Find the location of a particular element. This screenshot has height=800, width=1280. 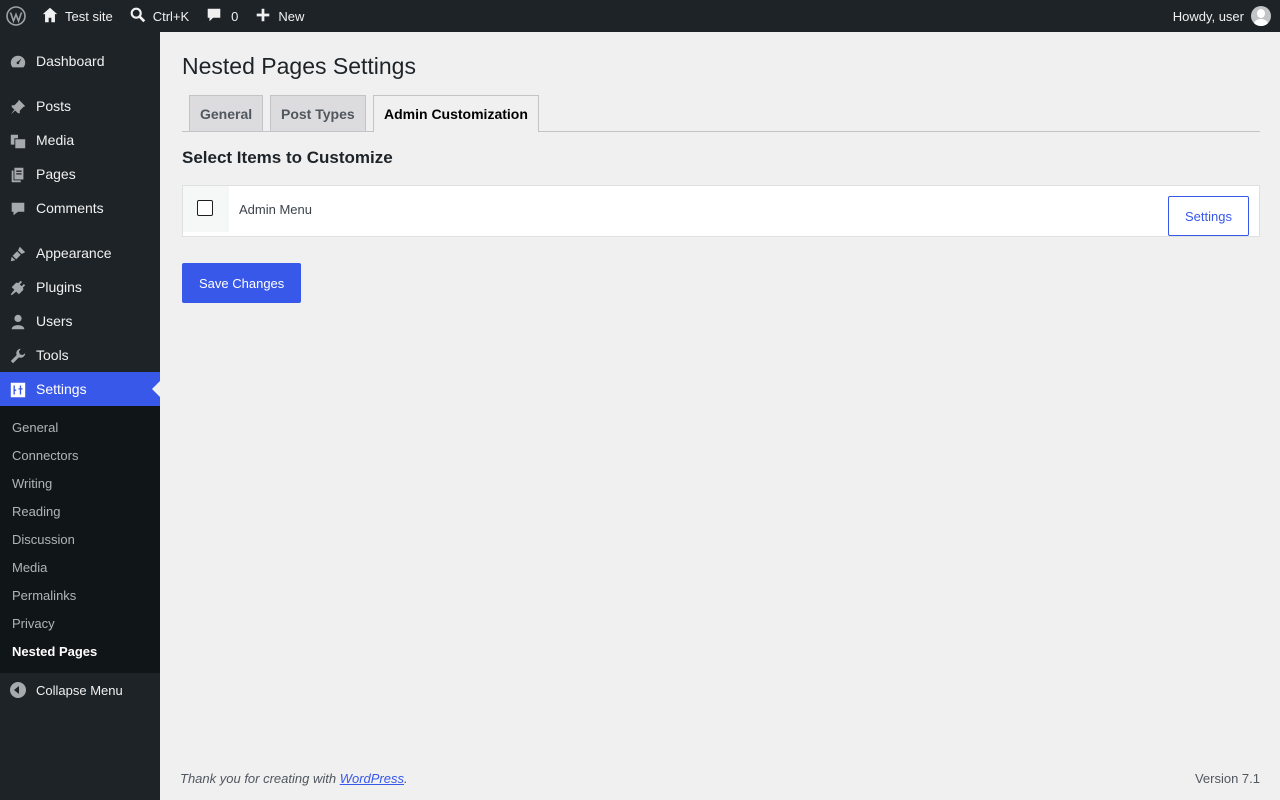

footer-version: Version 7.1 is located at coordinates (1227, 778).